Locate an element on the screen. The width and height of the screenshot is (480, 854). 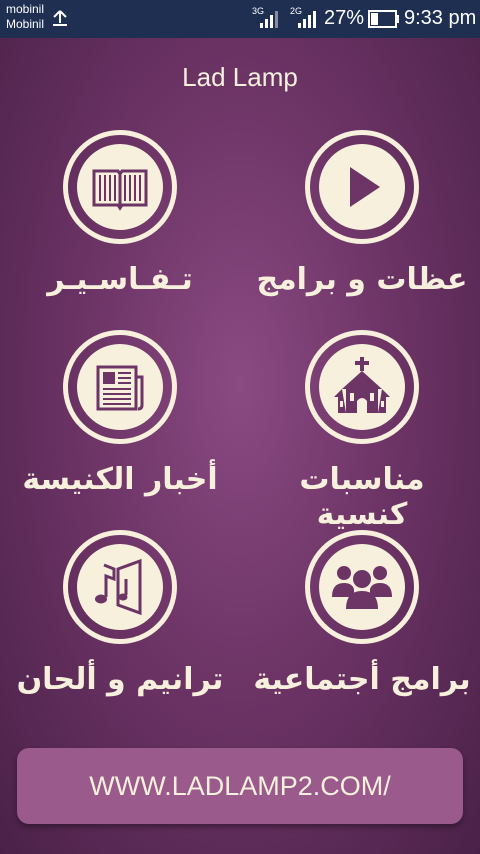
menu-item-church-news: أخبار الكنيسة is located at coordinates (120, 415).